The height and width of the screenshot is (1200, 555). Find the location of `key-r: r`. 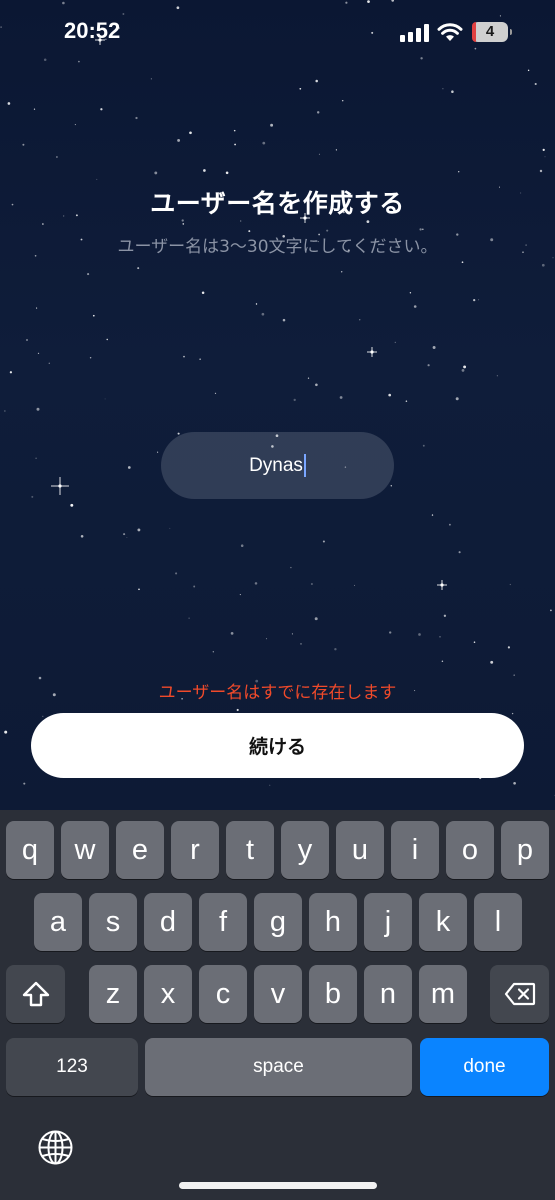

key-r: r is located at coordinates (195, 850).